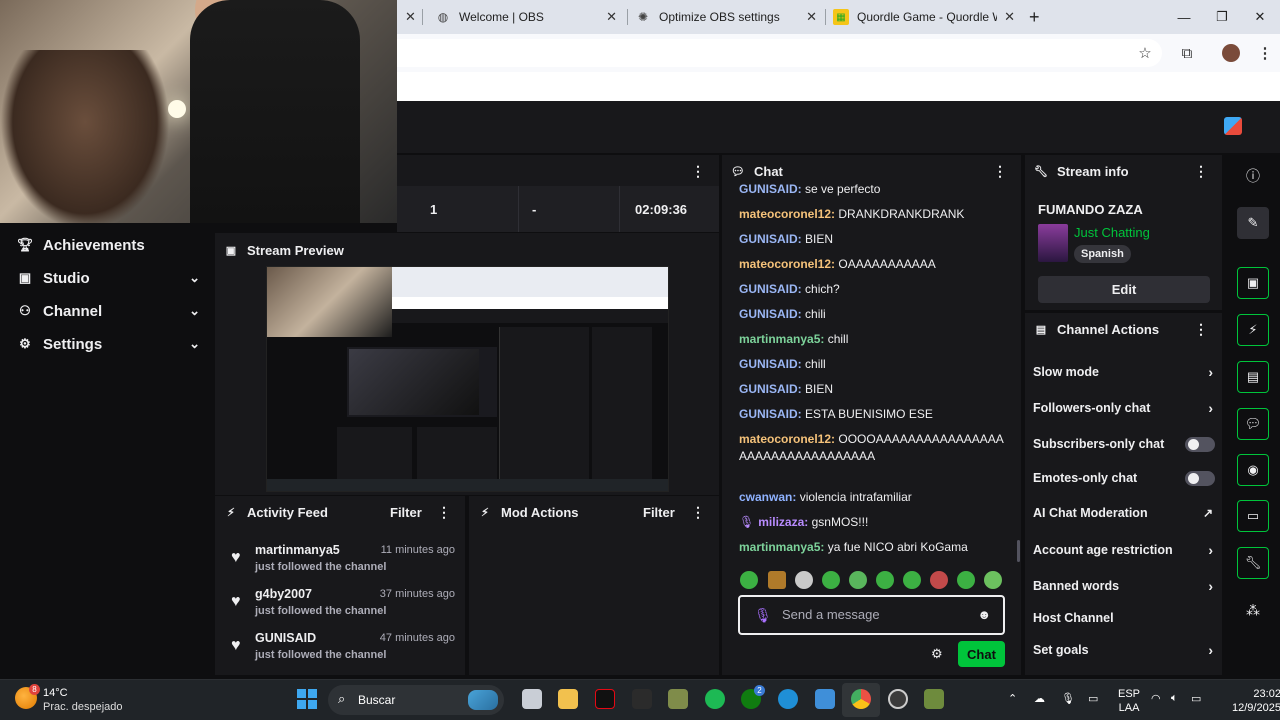  Describe the element at coordinates (1093, 698) in the screenshot. I see `tablet-icon: ▭` at that location.